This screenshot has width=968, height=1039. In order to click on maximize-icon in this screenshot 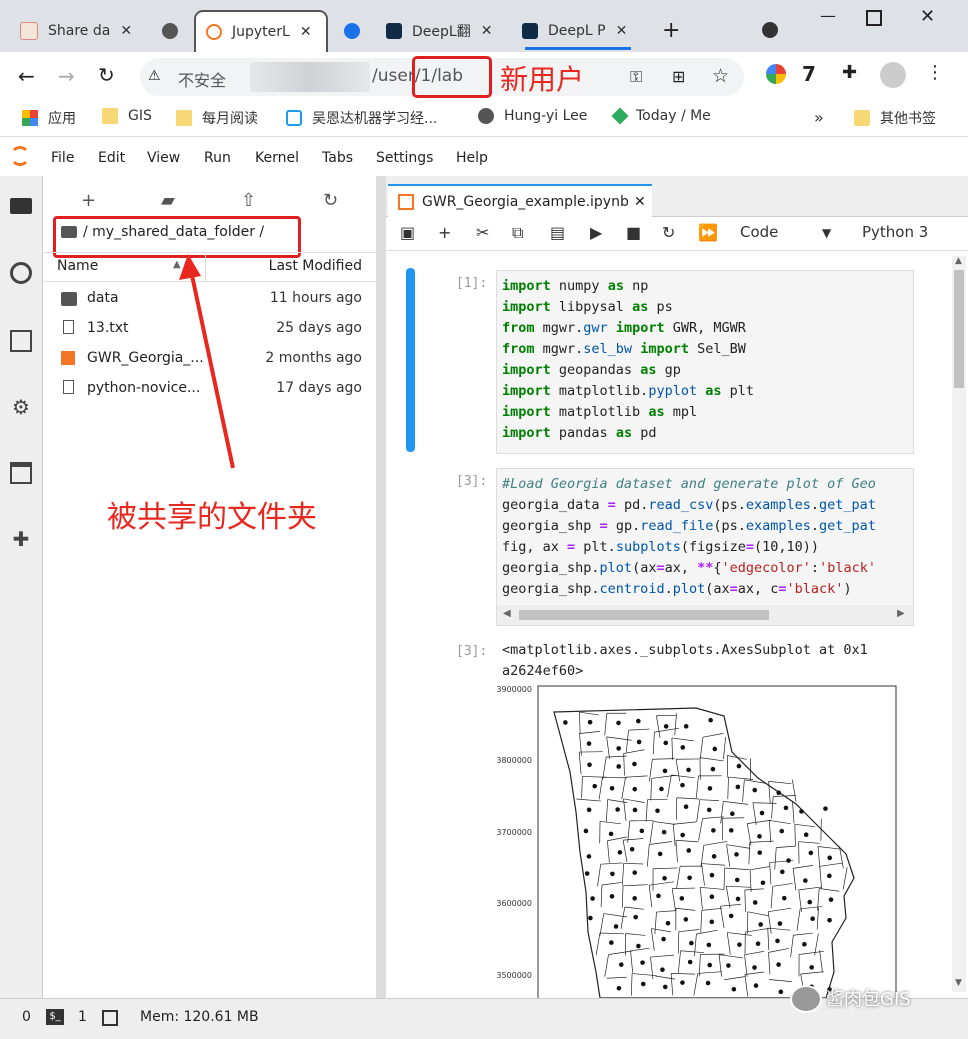, I will do `click(874, 18)`.